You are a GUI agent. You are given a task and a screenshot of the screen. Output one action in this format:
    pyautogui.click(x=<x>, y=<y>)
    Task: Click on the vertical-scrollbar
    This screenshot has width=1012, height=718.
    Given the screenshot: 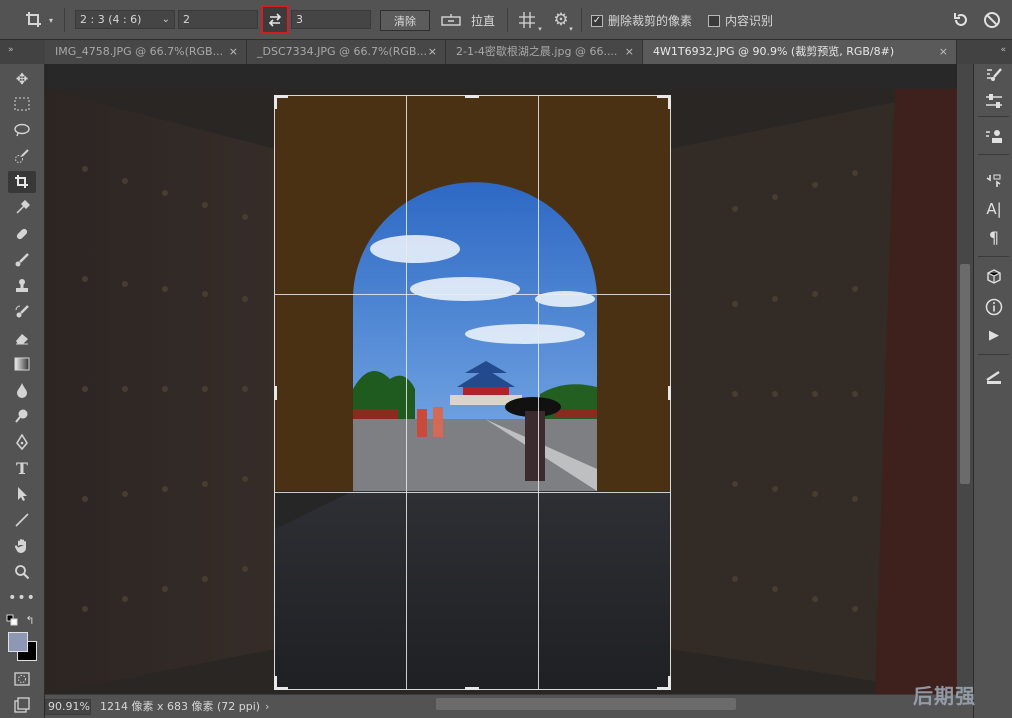 What is the action you would take?
    pyautogui.click(x=965, y=379)
    